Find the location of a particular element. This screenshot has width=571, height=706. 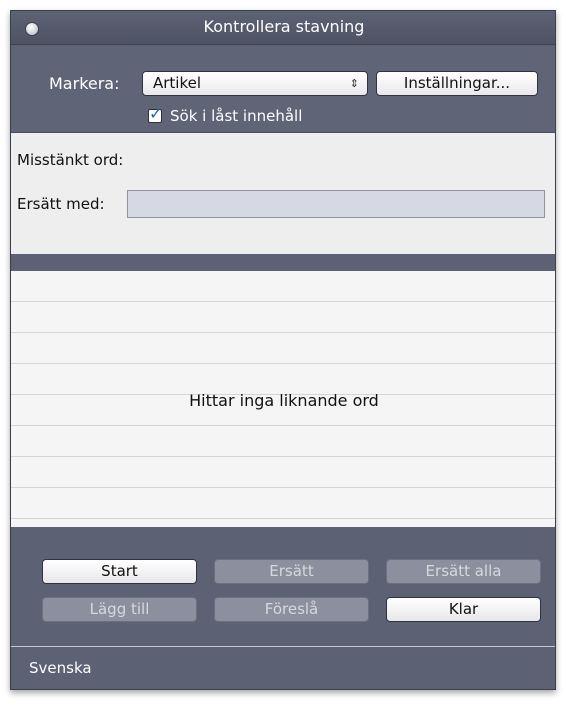

replace-with-label: Ersätt med: is located at coordinates (61, 204).